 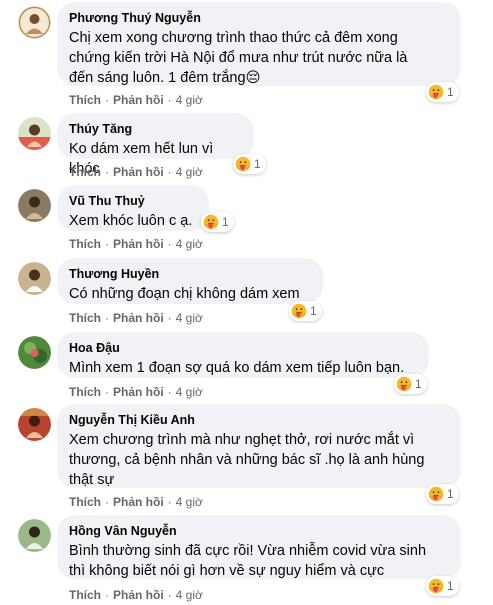 I want to click on comment-author: Vũ Thu Thuỷ, so click(x=133, y=201).